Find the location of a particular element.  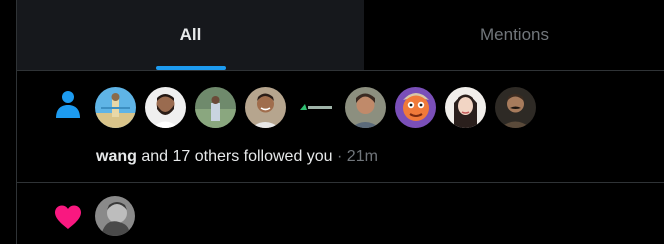

tab-mentions: Mentions is located at coordinates (514, 35).